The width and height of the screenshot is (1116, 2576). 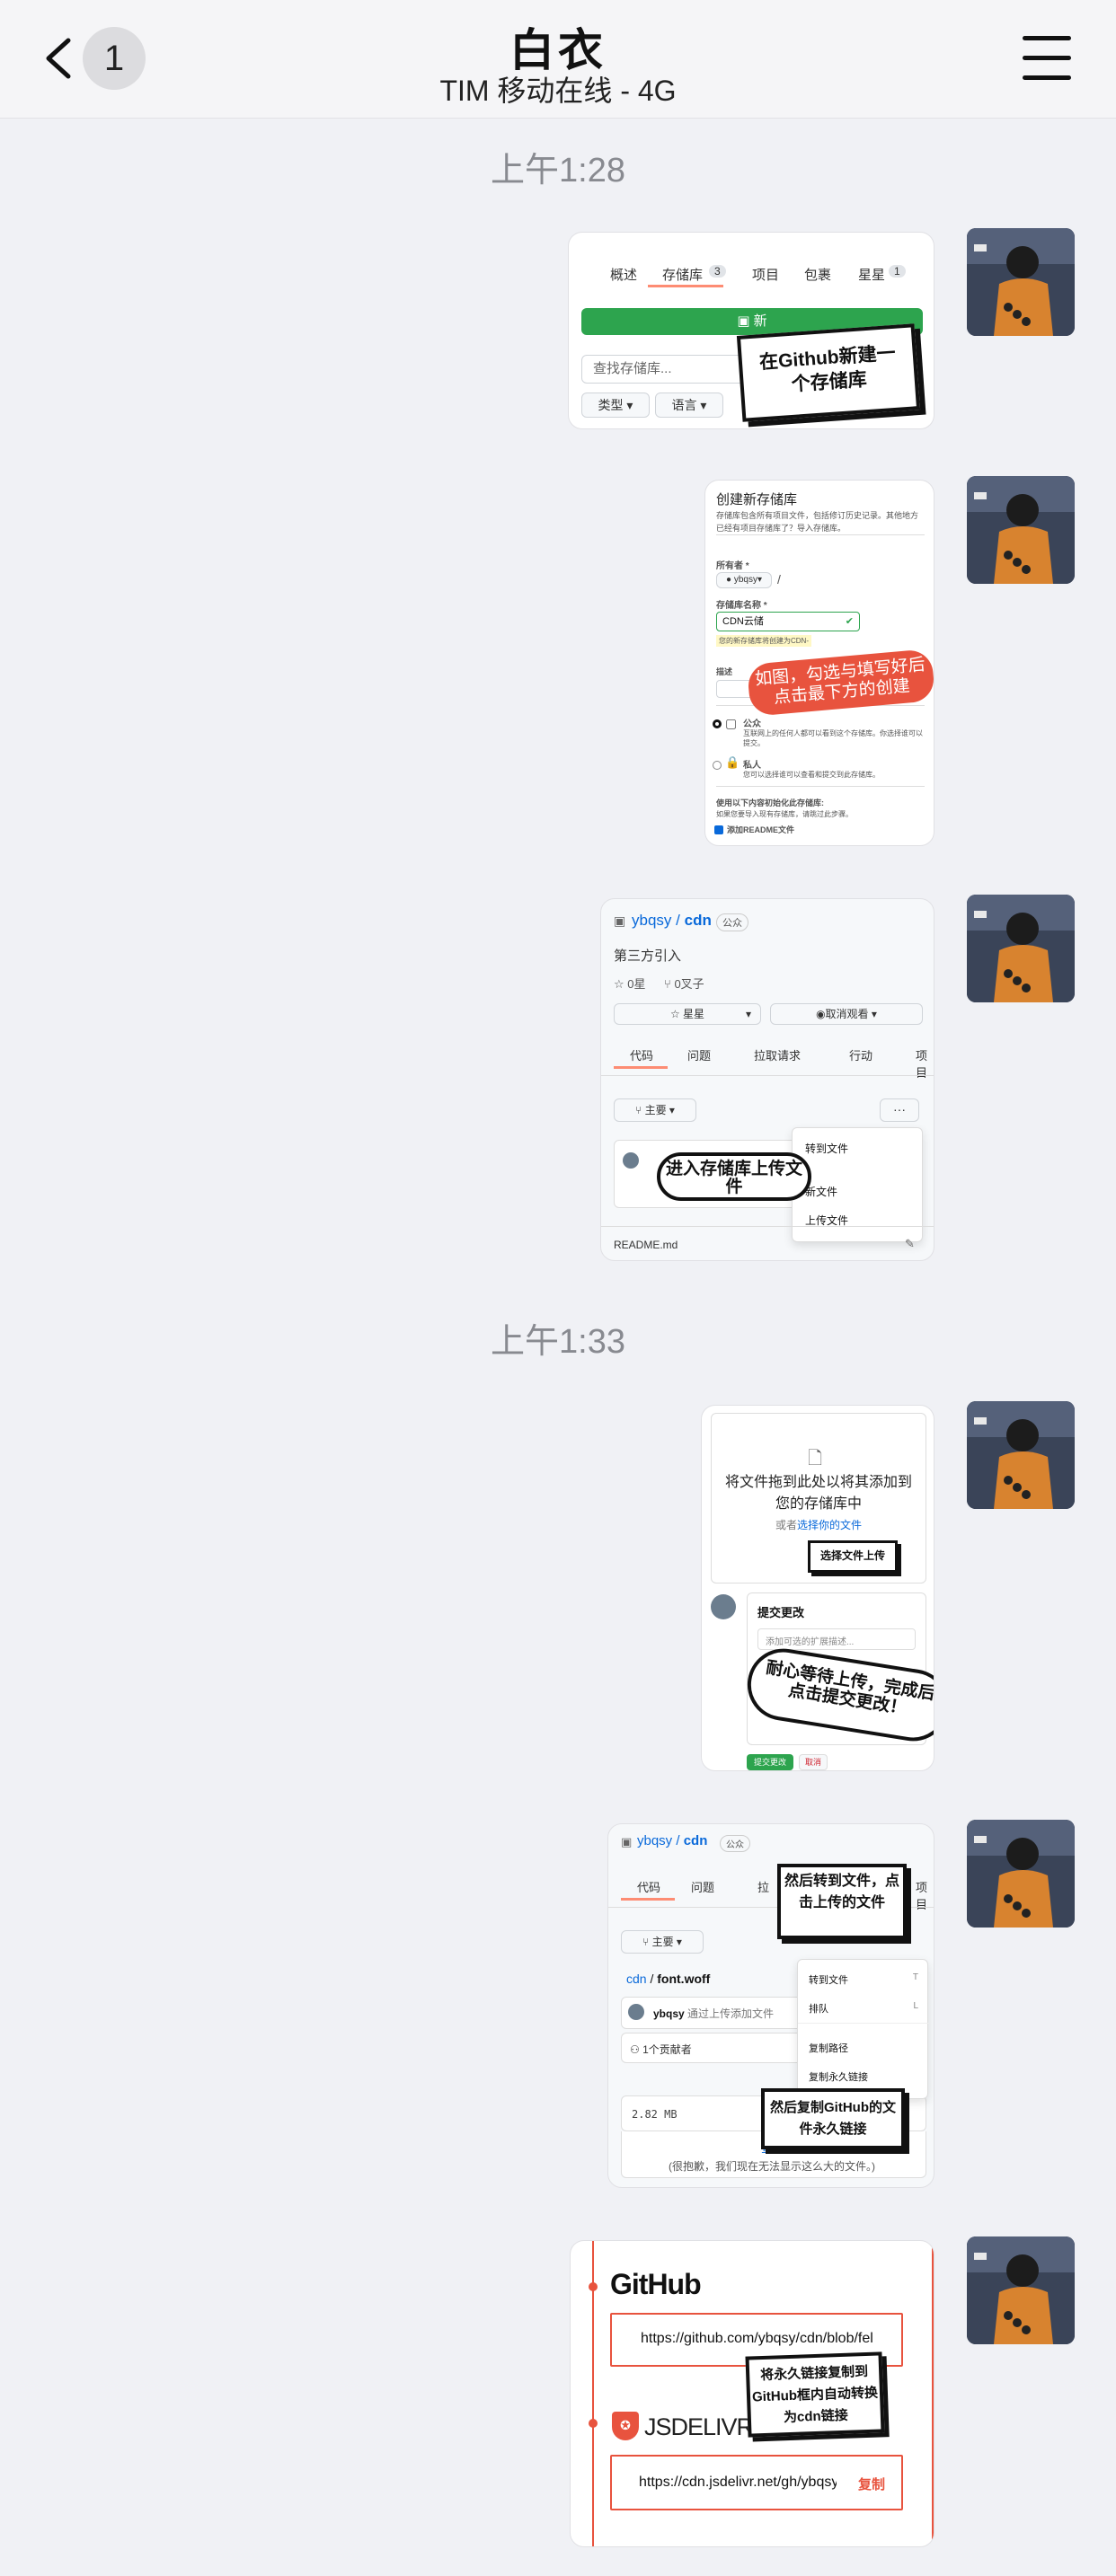 What do you see at coordinates (828, 2048) in the screenshot?
I see `menu-copy-path: 复制路径` at bounding box center [828, 2048].